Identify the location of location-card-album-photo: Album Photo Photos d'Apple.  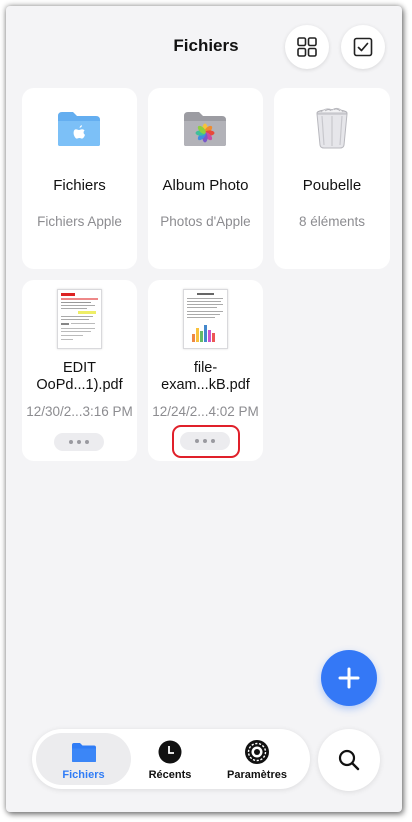
(205, 178).